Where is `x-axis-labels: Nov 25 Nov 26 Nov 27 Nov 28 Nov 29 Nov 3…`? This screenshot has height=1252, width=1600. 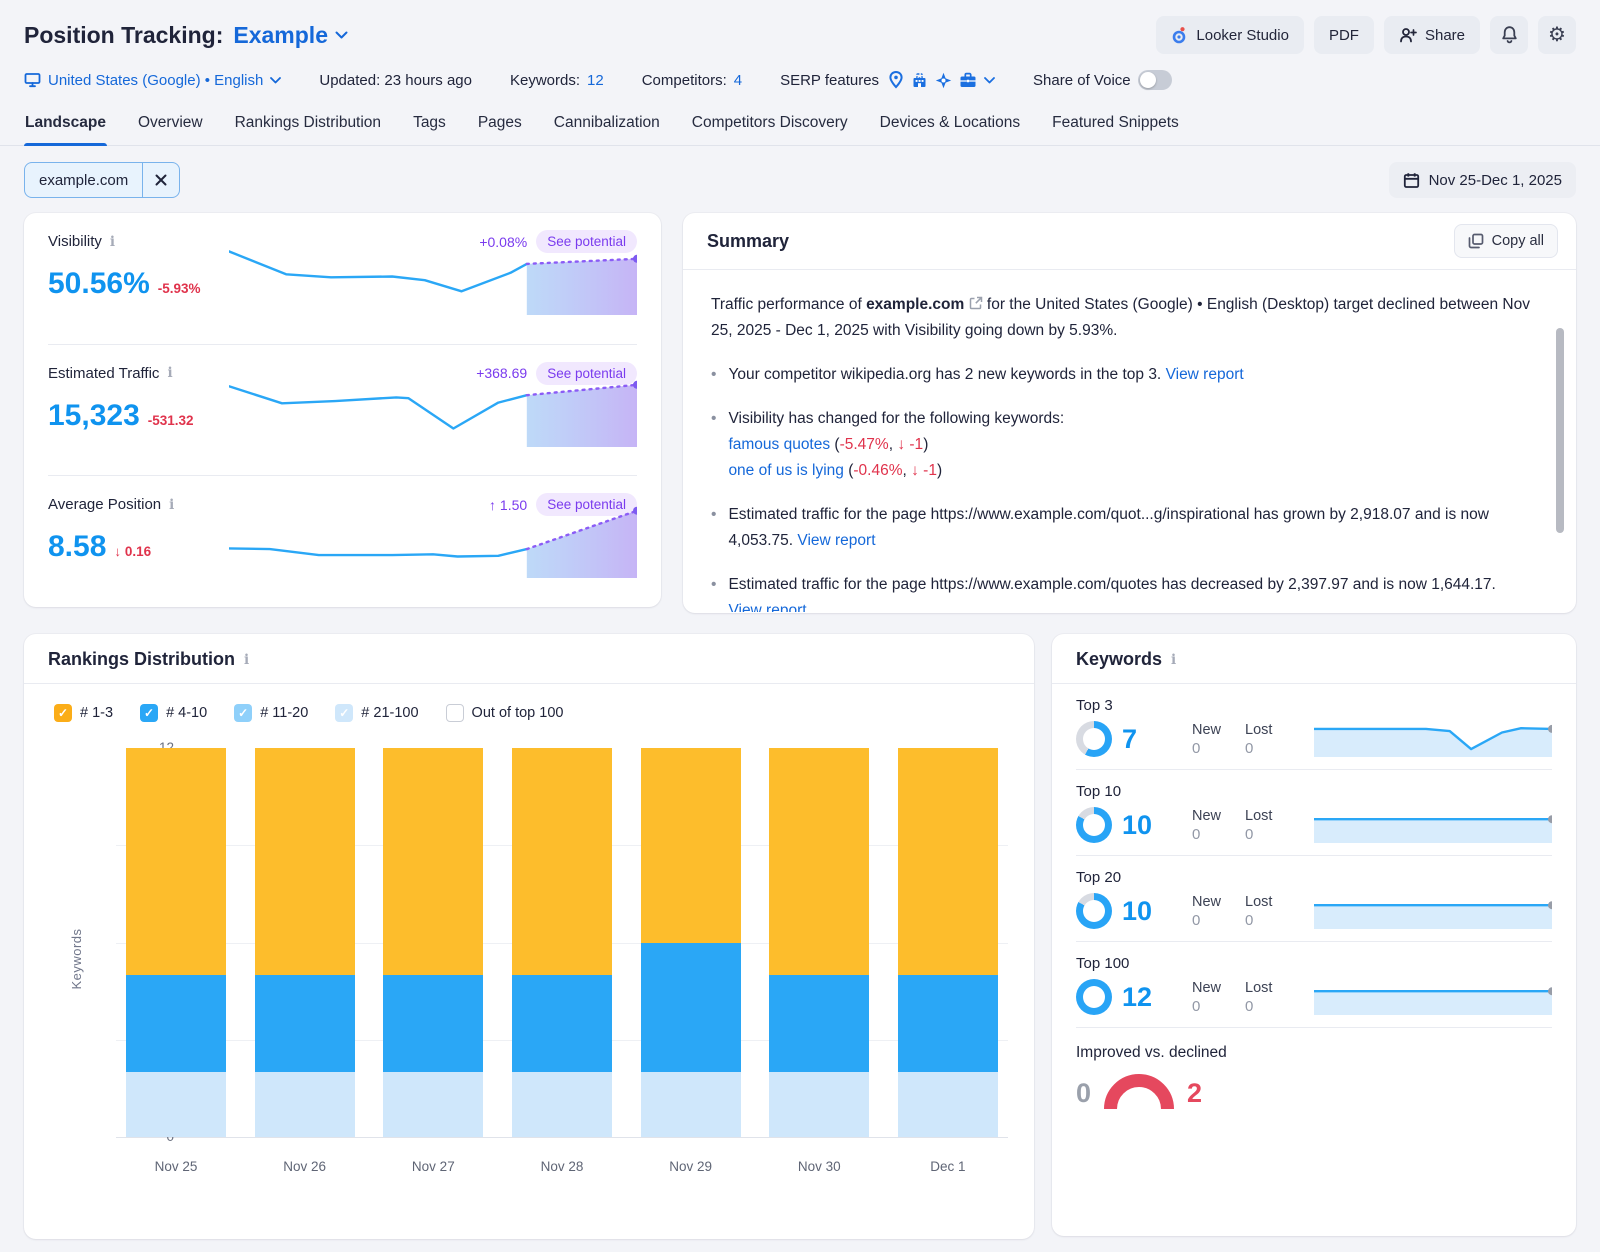 x-axis-labels: Nov 25 Nov 26 Nov 27 Nov 28 Nov 29 Nov 3… is located at coordinates (562, 1166).